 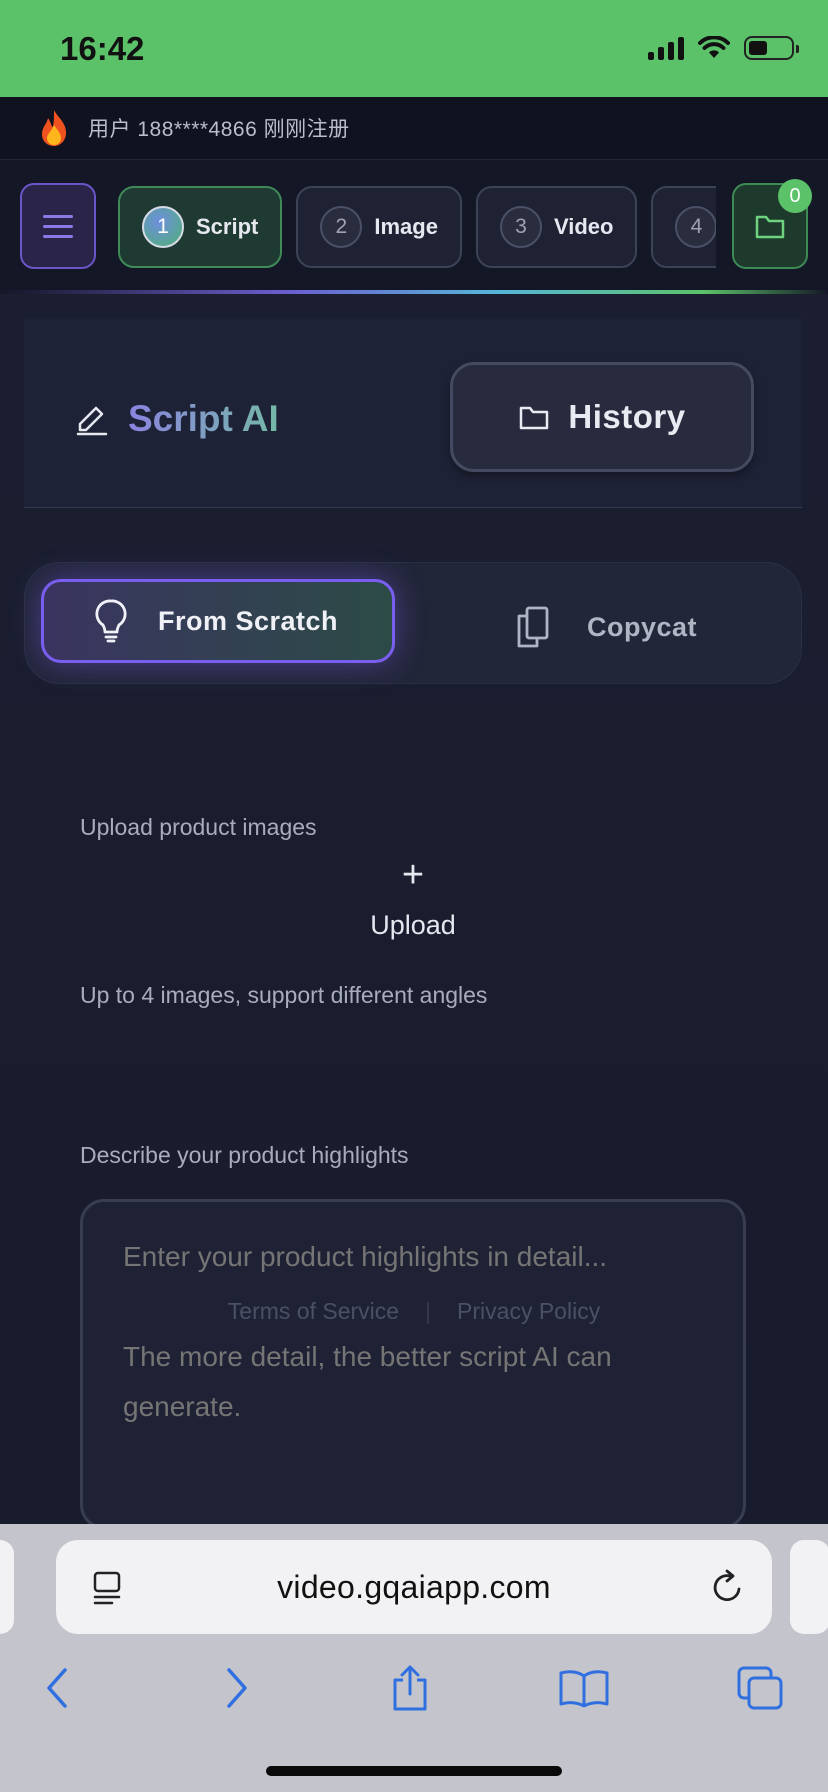 I want to click on copycat-button: Copycat, so click(x=606, y=627).